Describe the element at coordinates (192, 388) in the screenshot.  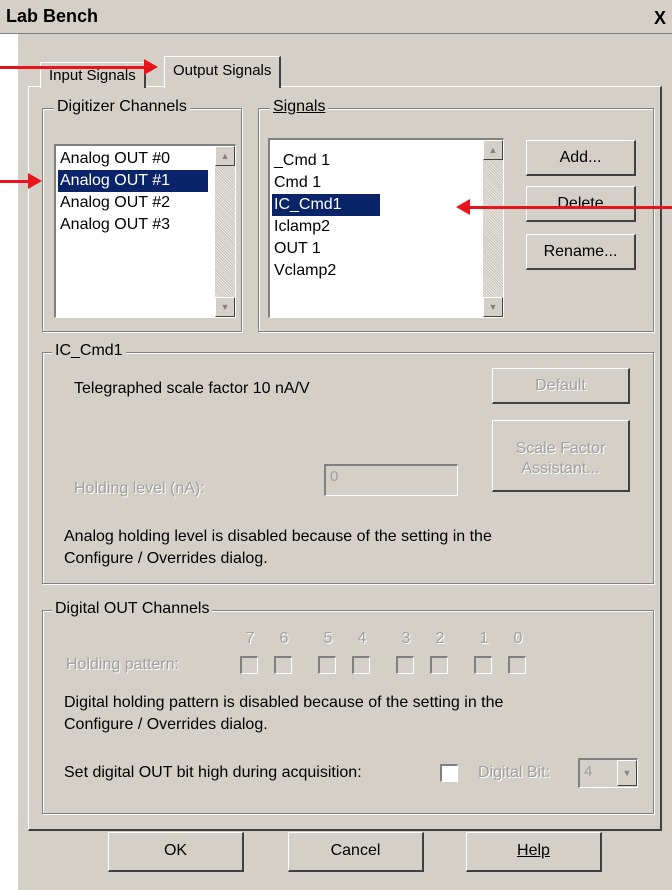
I see `scale-factor-text: Telegraphed scale factor 10 nA/V` at that location.